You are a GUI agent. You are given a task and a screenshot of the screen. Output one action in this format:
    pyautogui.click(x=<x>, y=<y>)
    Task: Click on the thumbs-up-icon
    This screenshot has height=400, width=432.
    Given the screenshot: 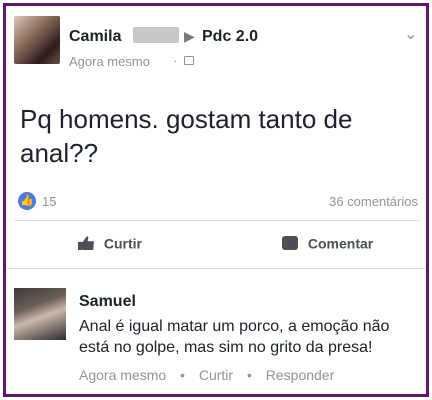 What is the action you would take?
    pyautogui.click(x=86, y=243)
    